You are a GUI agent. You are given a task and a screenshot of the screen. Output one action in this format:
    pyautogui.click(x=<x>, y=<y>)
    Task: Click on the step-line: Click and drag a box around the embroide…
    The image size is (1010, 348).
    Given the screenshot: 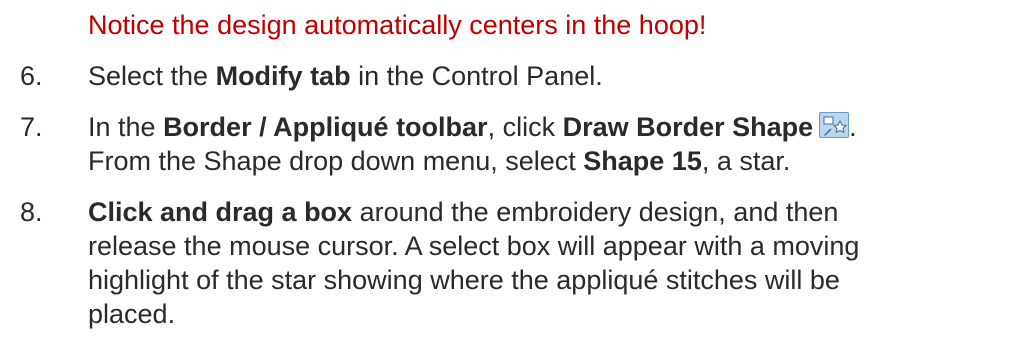 What is the action you would take?
    pyautogui.click(x=538, y=212)
    